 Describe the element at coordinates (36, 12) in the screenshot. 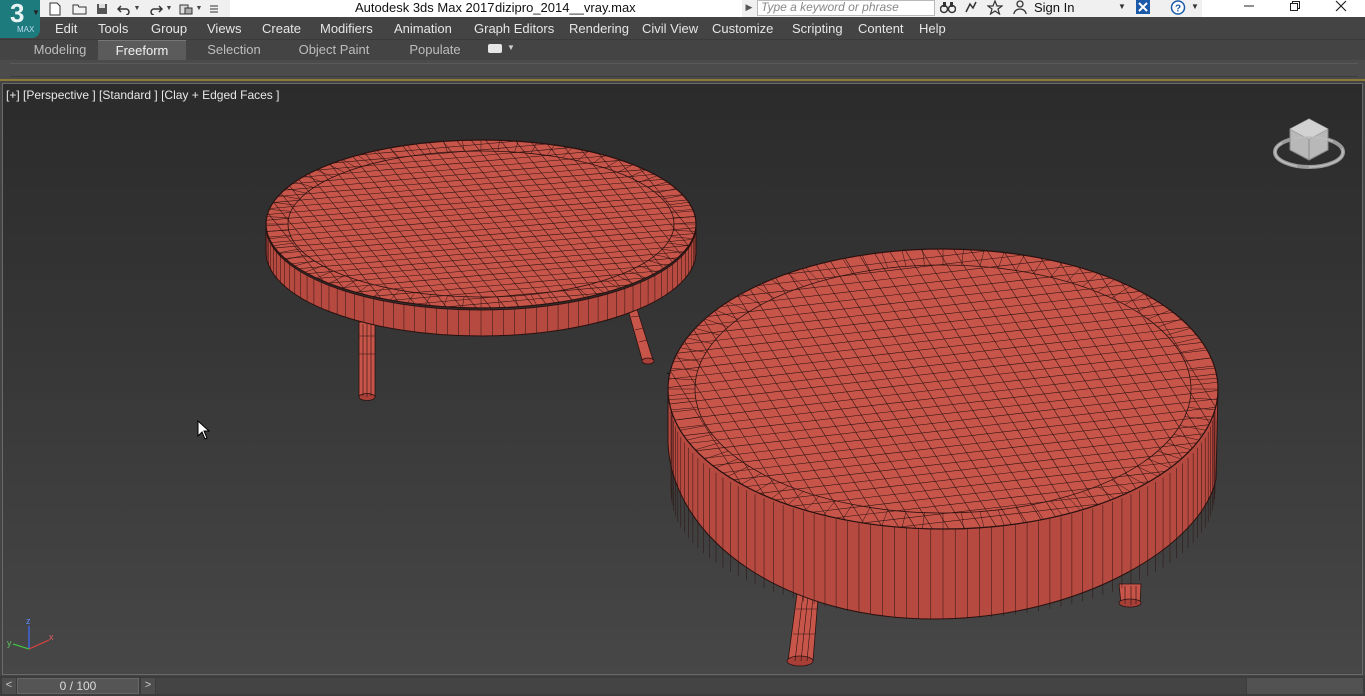

I see `app-menu-dropdown-icon: ▼` at that location.